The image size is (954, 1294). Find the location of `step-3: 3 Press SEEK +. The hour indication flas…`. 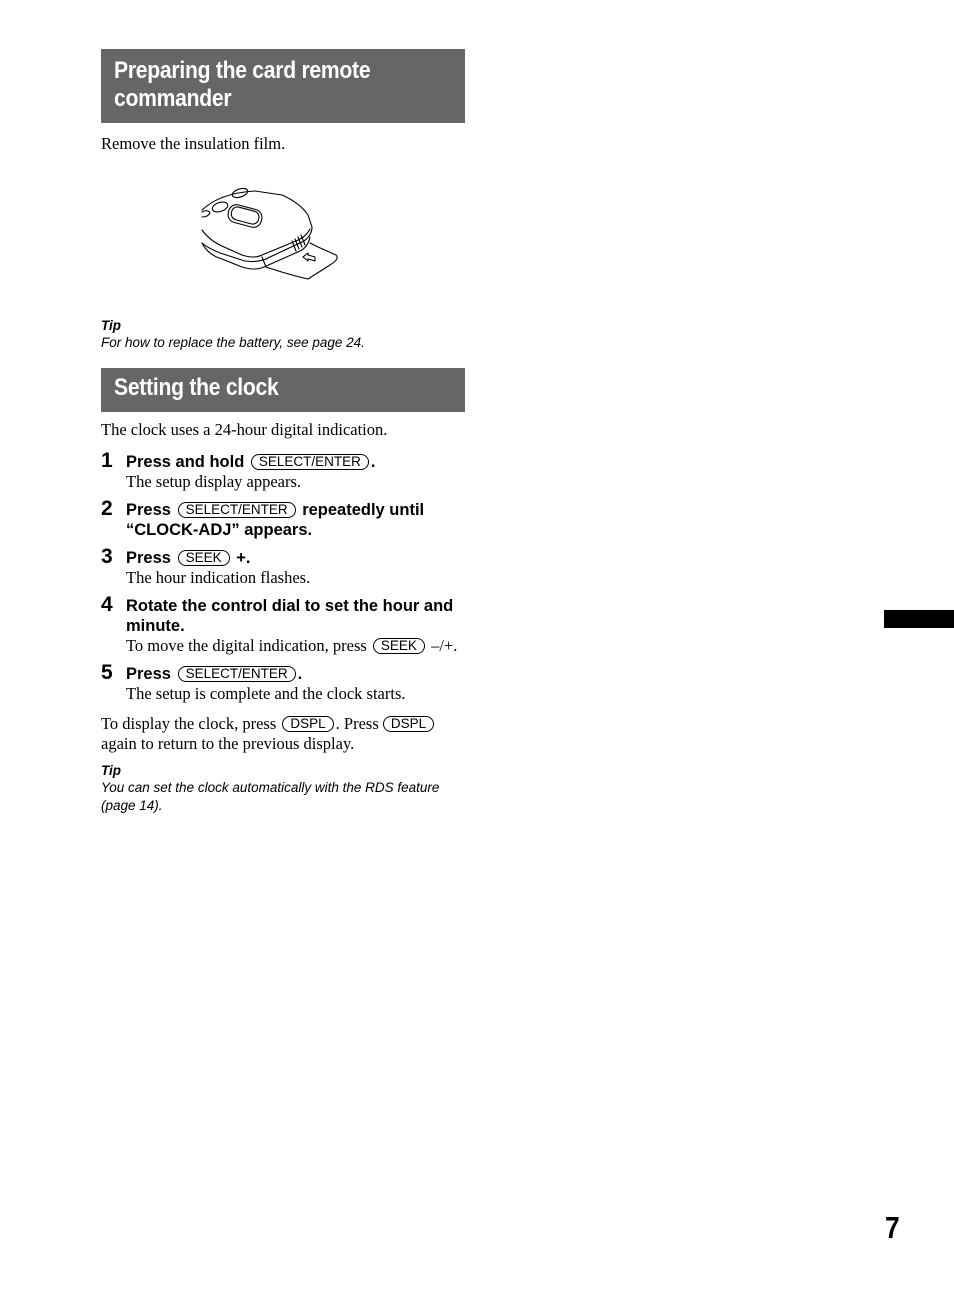

step-3: 3 Press SEEK +. The hour indication flas… is located at coordinates (283, 566).